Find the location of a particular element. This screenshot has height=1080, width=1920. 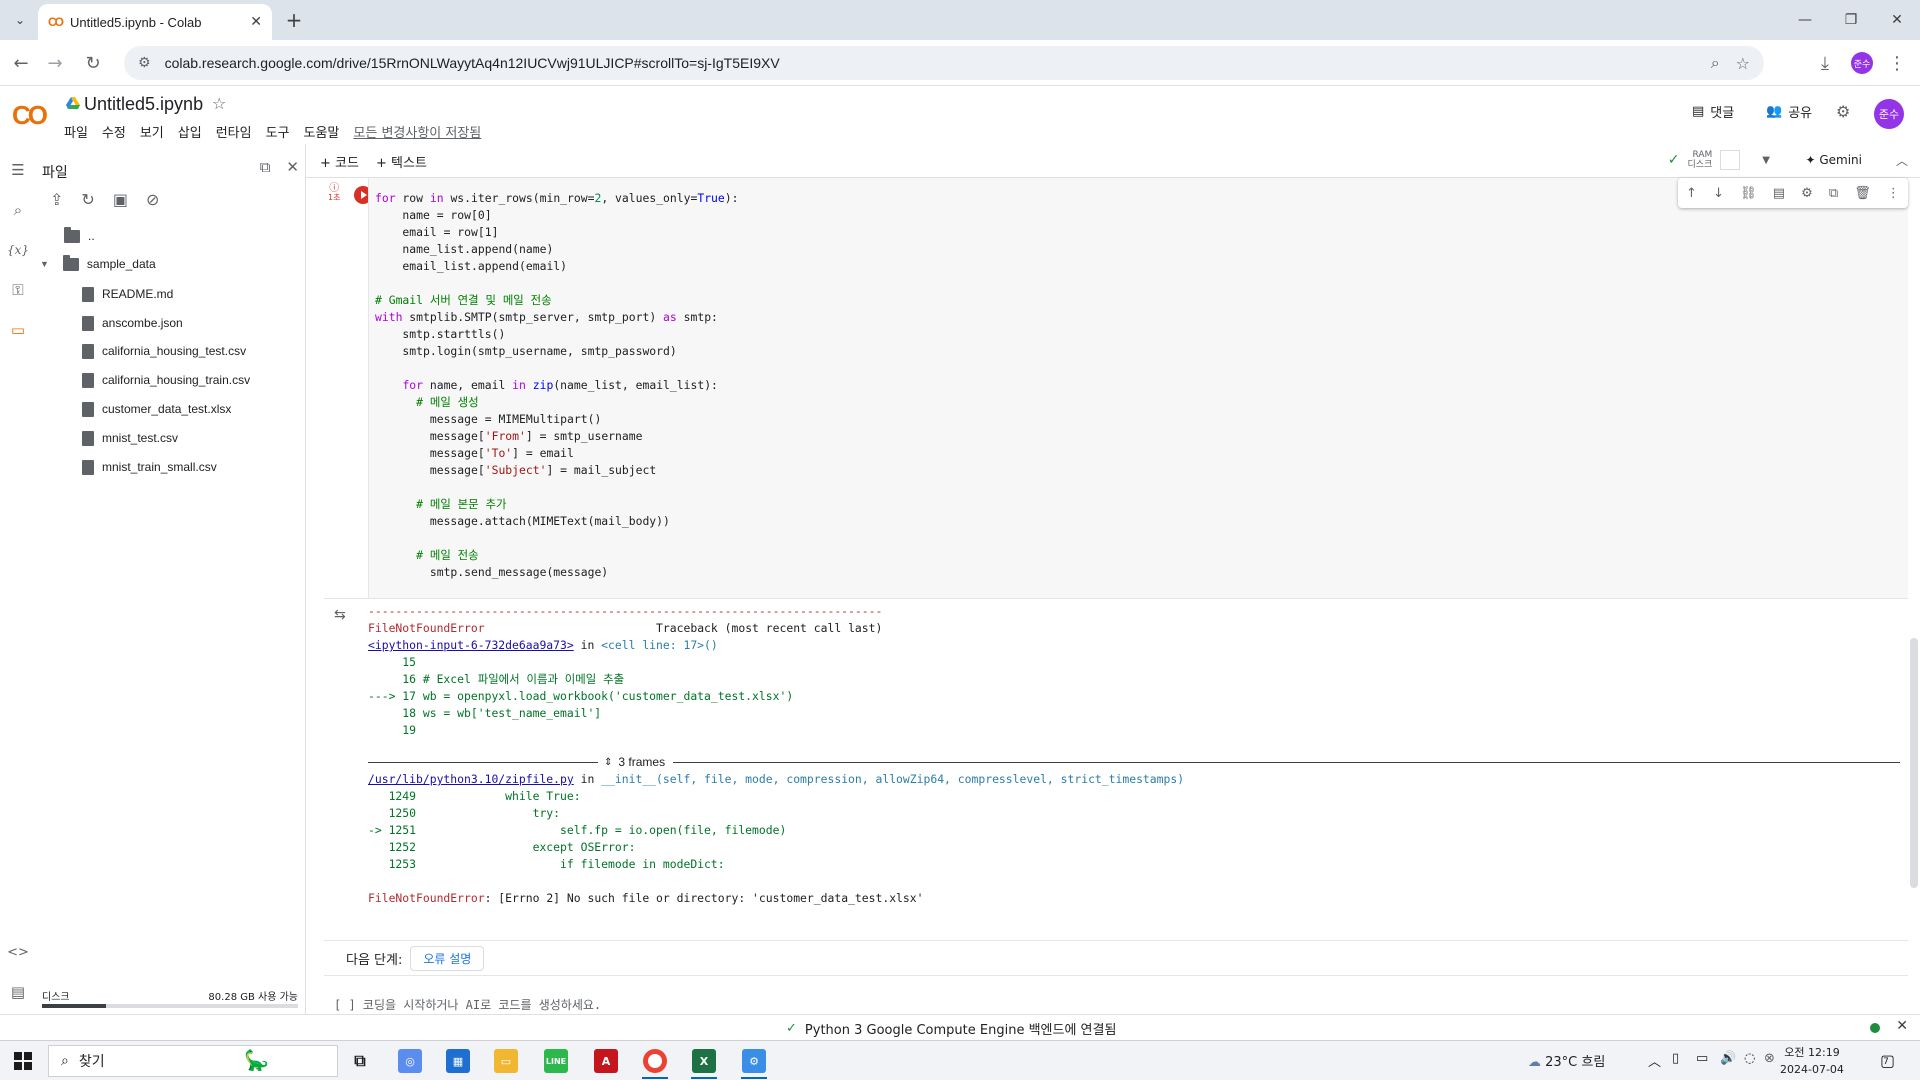

output-actions-icon: ⇆ is located at coordinates (340, 615).